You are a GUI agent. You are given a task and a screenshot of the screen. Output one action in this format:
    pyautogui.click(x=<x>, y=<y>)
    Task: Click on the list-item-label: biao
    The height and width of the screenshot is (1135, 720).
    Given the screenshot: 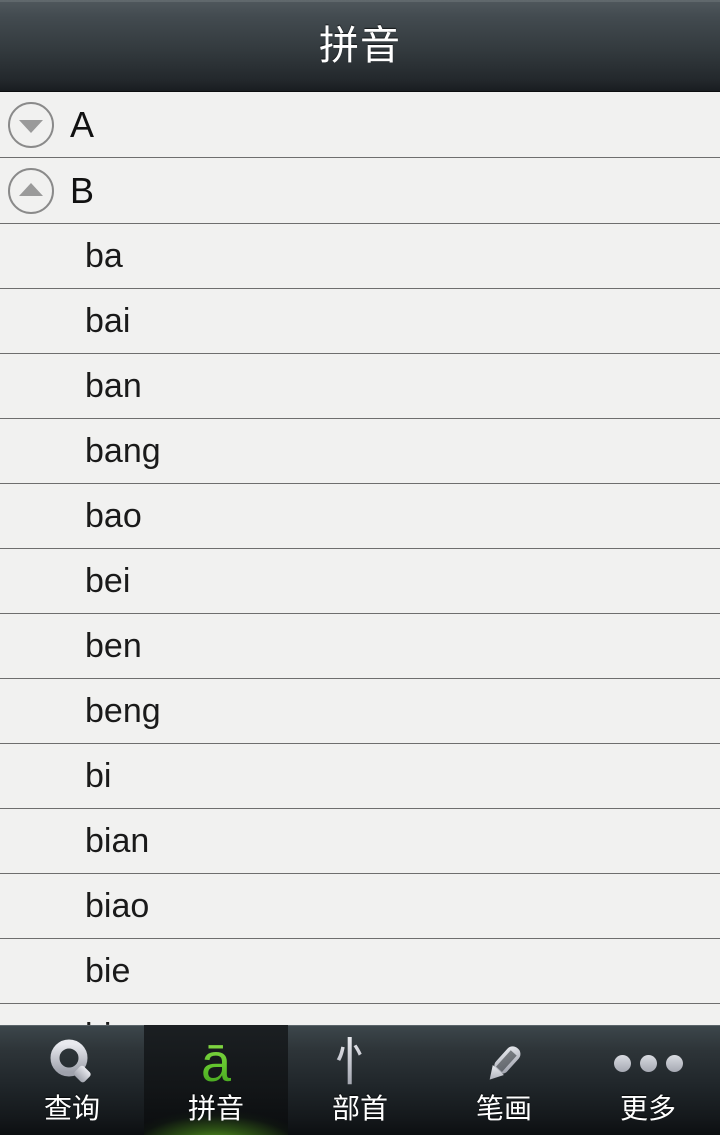 What is the action you would take?
    pyautogui.click(x=117, y=906)
    